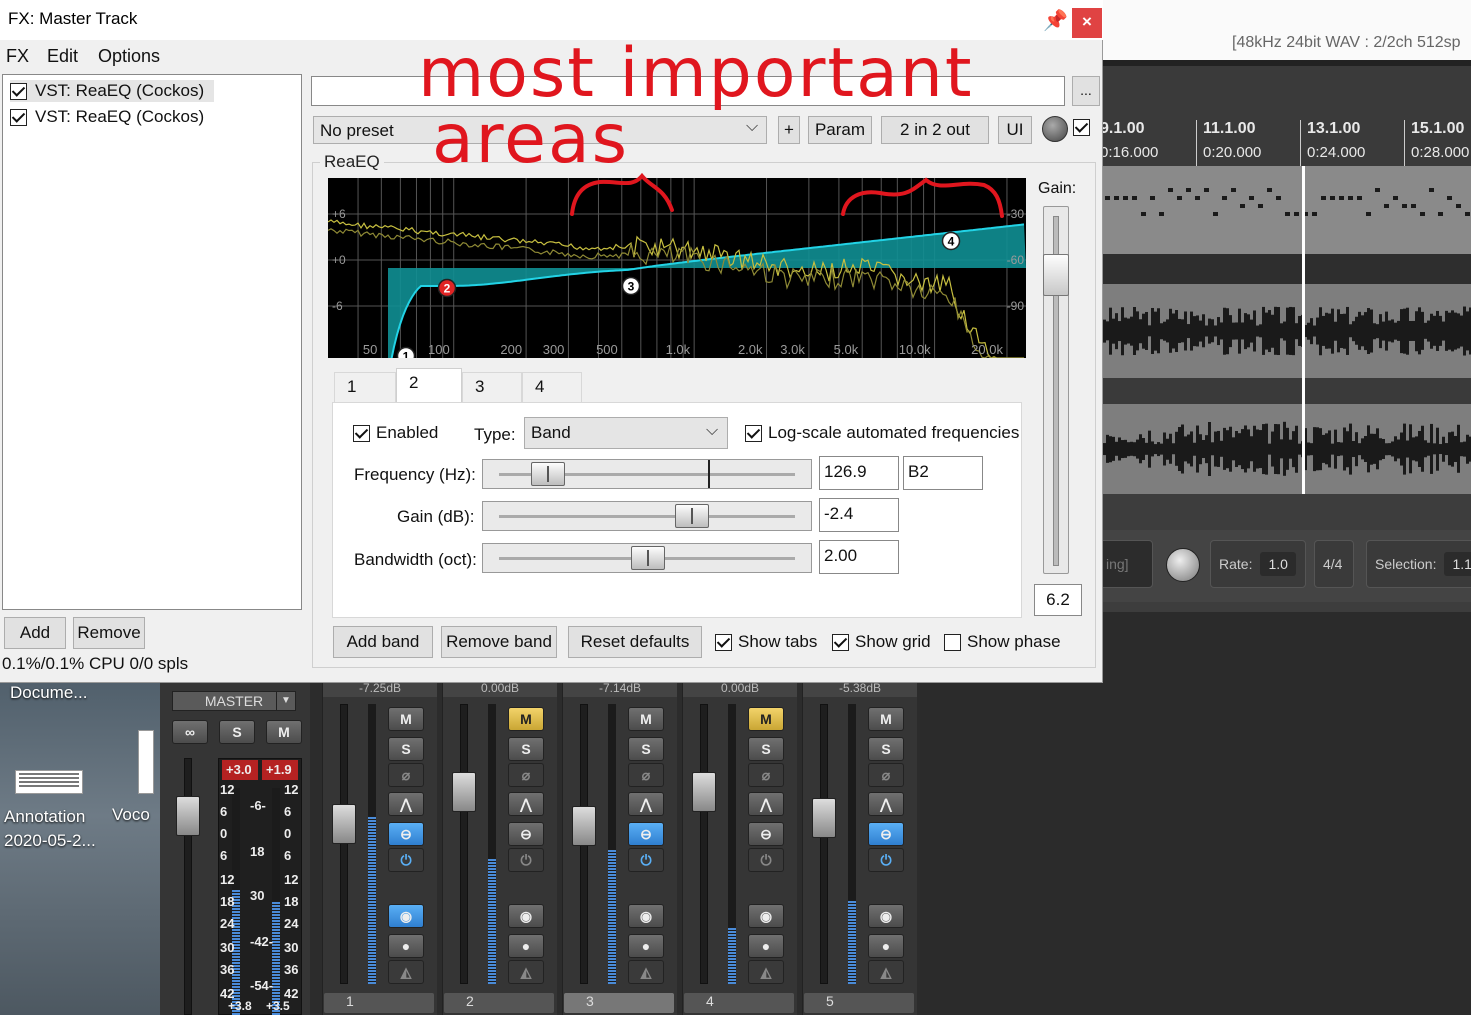 This screenshot has width=1471, height=1015. I want to click on show-phase-checkbox: Show phase, so click(1002, 642).